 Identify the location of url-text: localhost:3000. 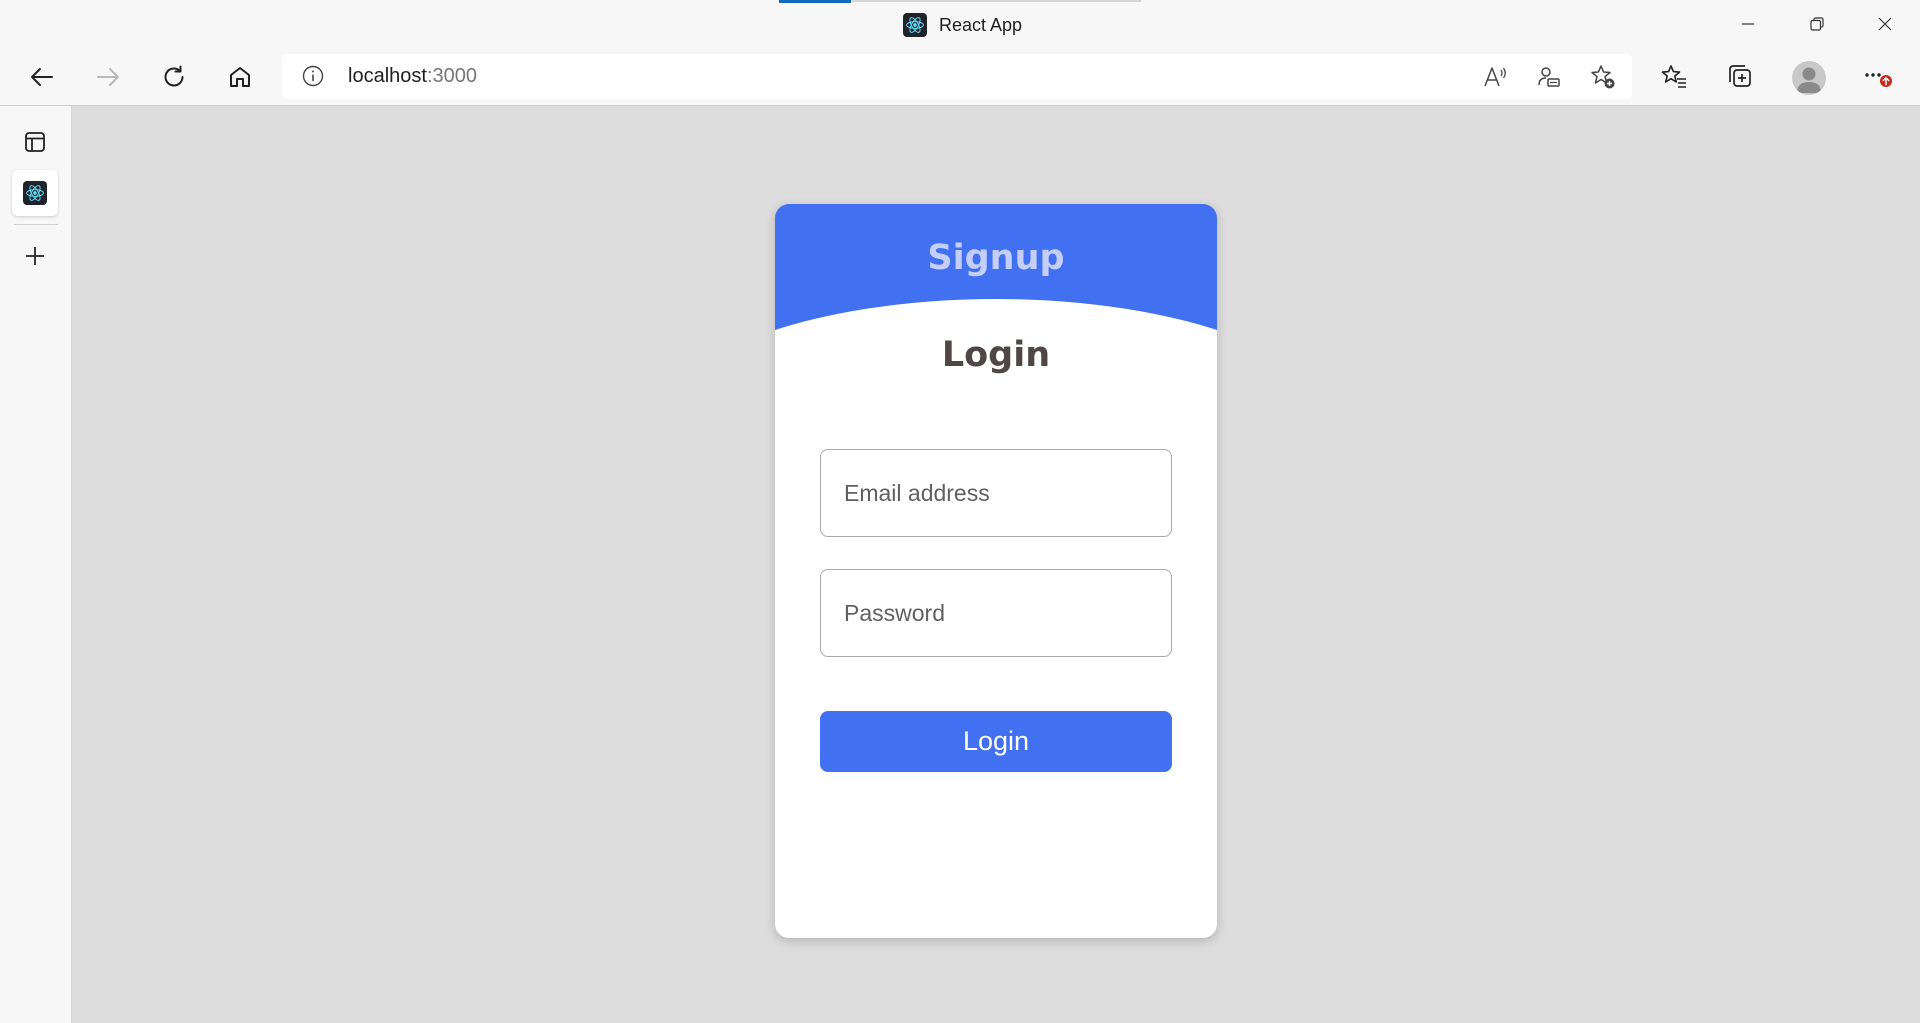
(412, 76).